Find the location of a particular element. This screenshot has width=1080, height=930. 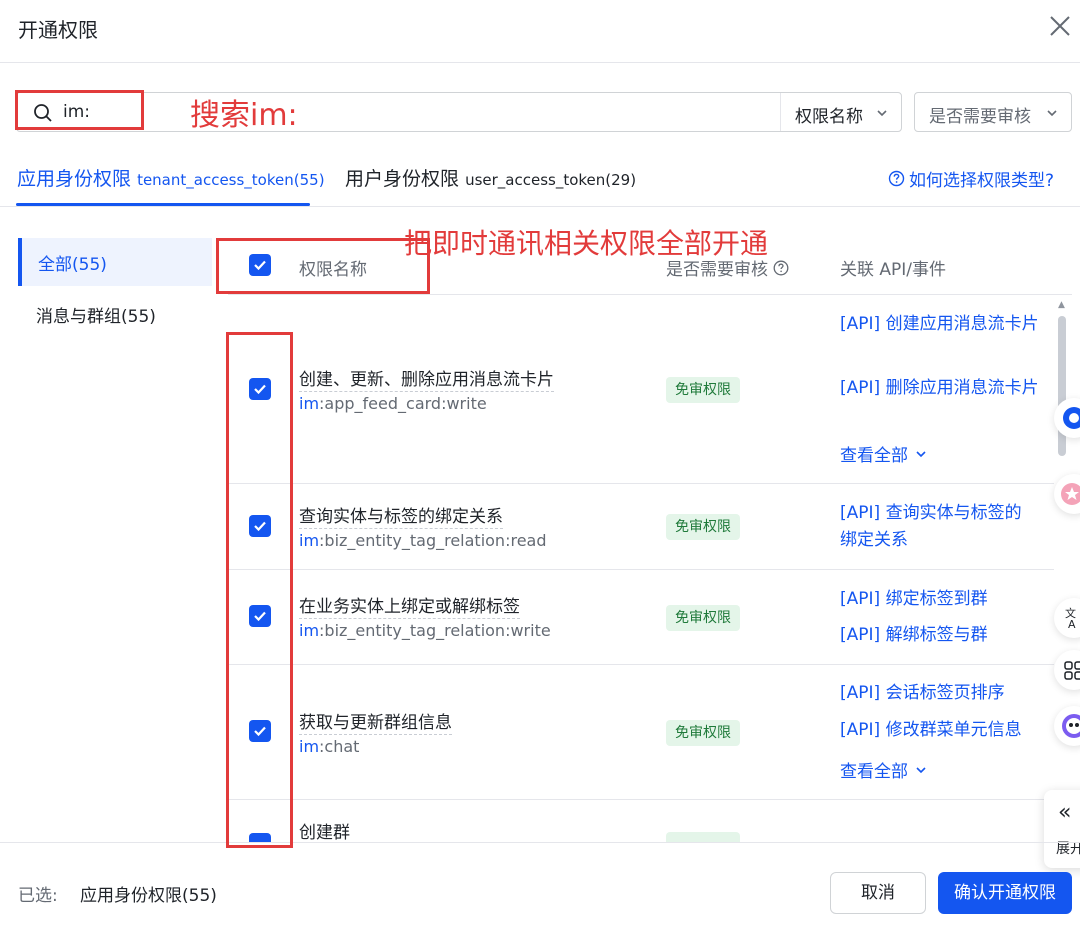

api-link: [API] 查询实体与标签的绑定关系 is located at coordinates (935, 527).